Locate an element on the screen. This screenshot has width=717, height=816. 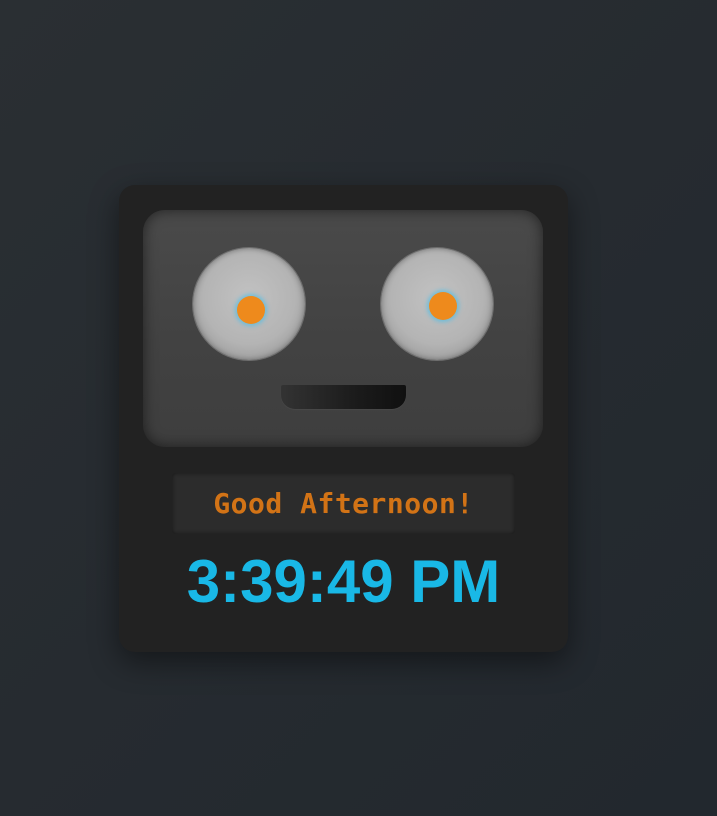
greeting-text: Good Afternoon! is located at coordinates (343, 503).